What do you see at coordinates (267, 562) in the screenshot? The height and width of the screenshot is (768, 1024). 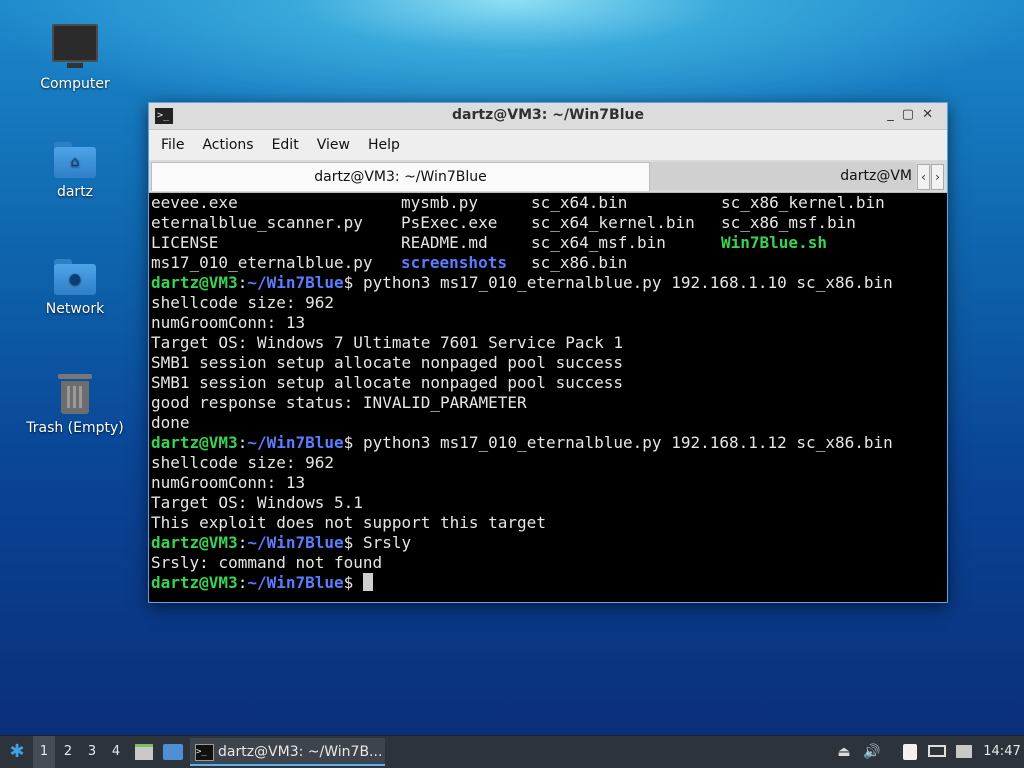 I see `output-line: Srsly: command not found` at bounding box center [267, 562].